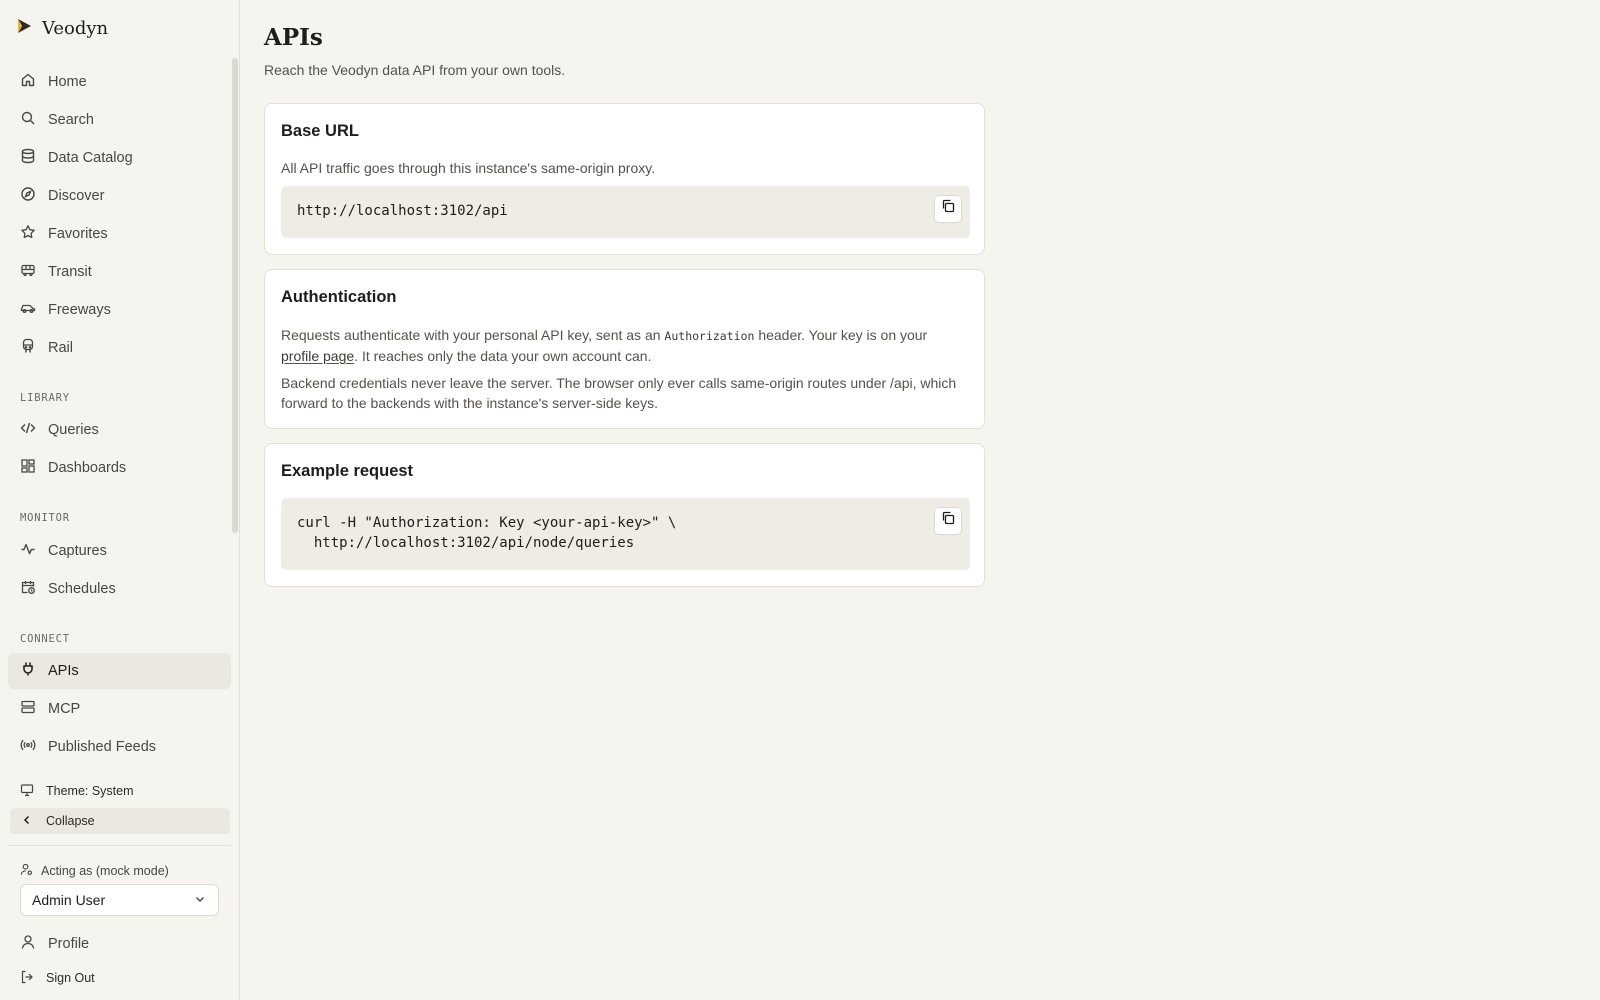 The height and width of the screenshot is (1000, 1600). Describe the element at coordinates (28, 196) in the screenshot. I see `compass-icon` at that location.